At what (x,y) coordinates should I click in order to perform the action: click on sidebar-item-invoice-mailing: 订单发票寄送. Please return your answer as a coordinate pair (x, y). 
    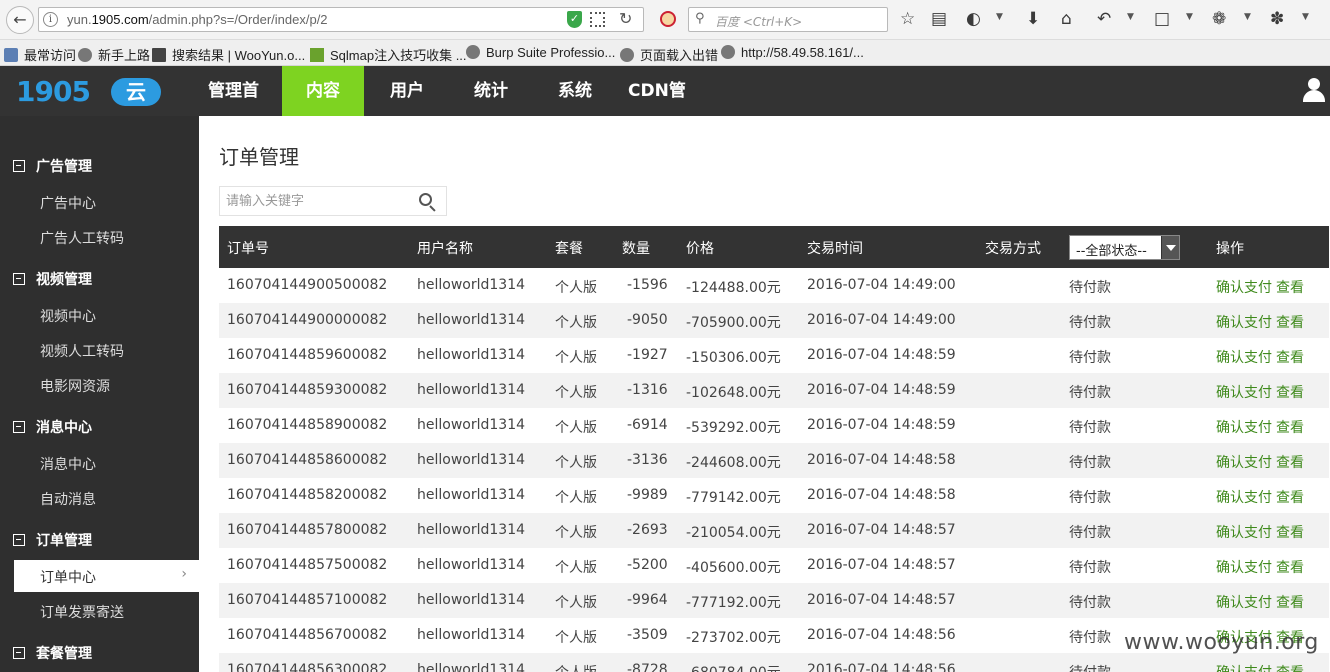
    Looking at the image, I should click on (106, 611).